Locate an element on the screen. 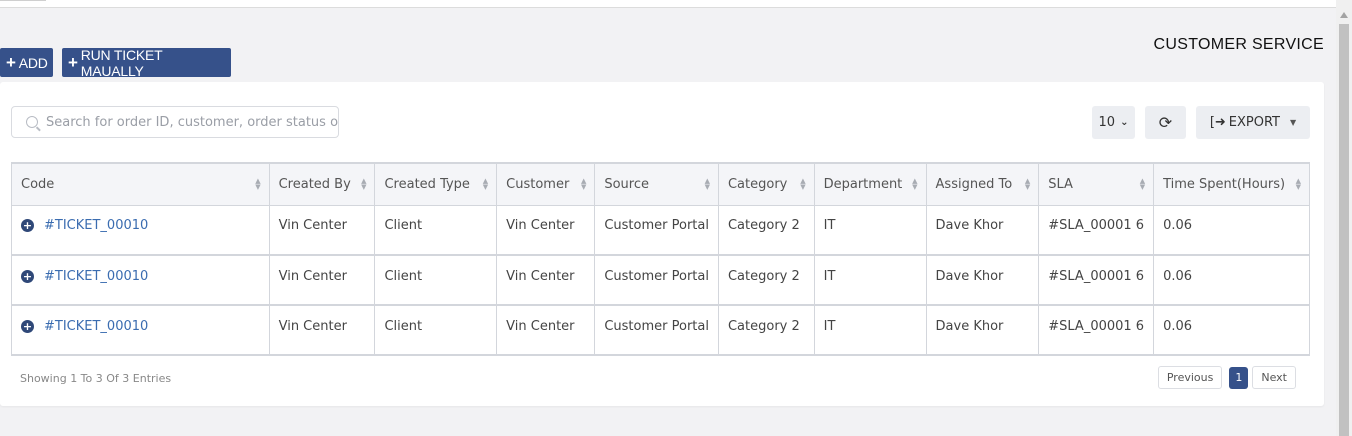 This screenshot has height=436, width=1352. run-ticket-manually-button: + RUN TICKET MAUALLY is located at coordinates (146, 62).